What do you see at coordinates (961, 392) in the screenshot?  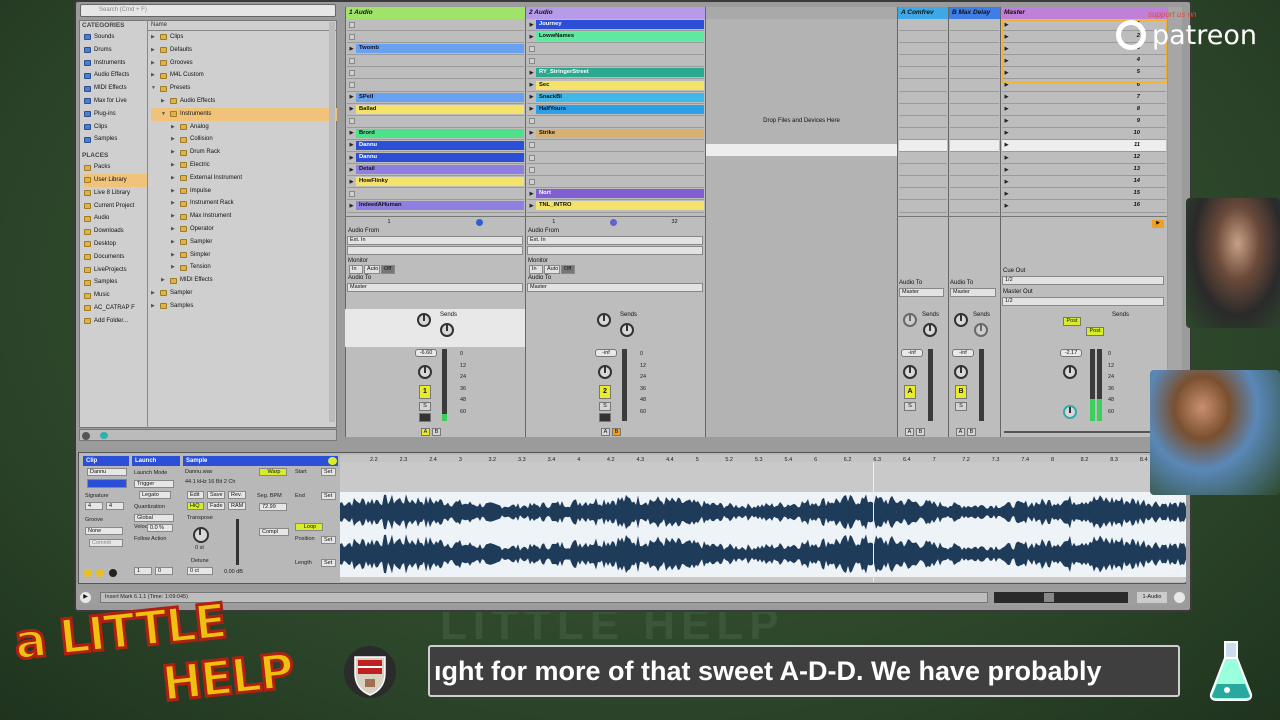 I see `return-b-activator: B` at bounding box center [961, 392].